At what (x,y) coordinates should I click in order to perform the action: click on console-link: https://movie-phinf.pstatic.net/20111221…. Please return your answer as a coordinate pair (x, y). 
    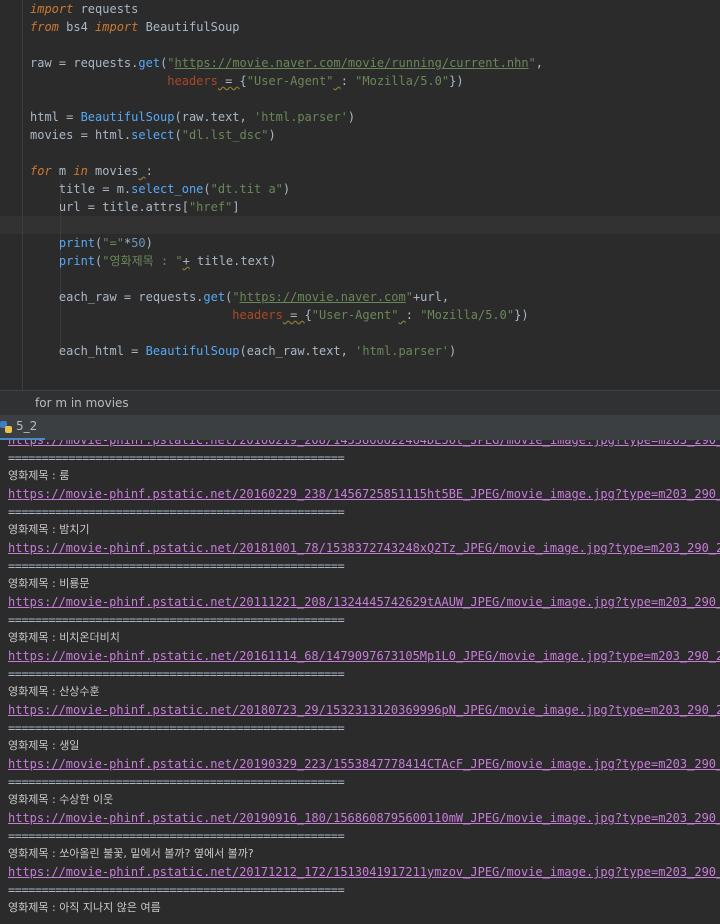
    Looking at the image, I should click on (364, 602).